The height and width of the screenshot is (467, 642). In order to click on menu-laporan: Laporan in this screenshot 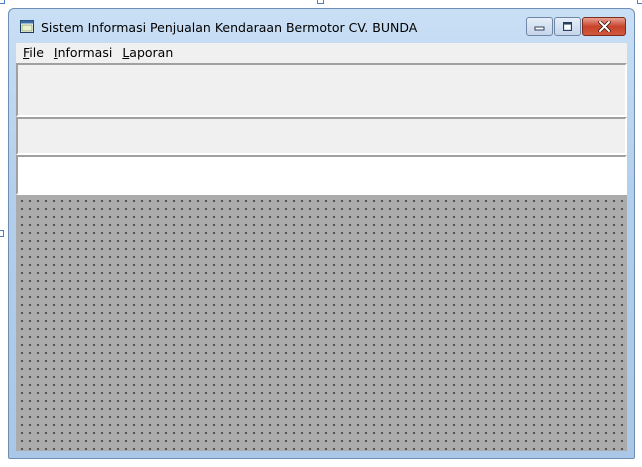, I will do `click(147, 53)`.